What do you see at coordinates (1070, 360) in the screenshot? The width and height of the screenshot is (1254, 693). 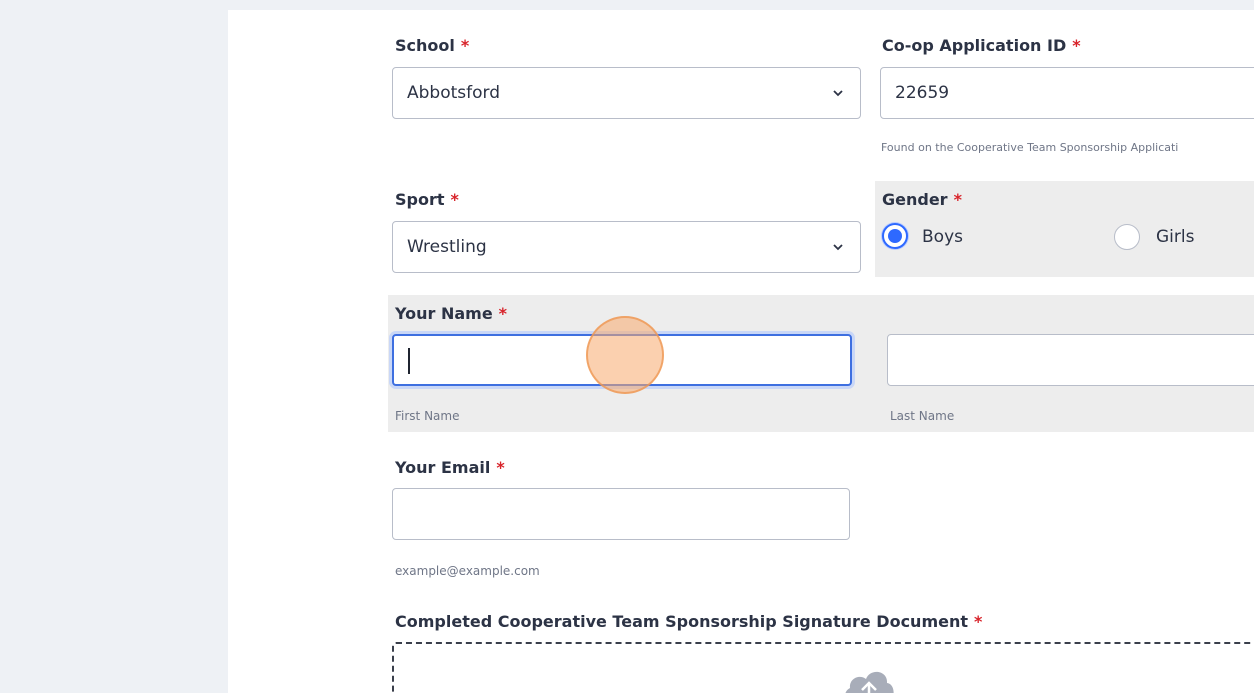 I see `last-name-input` at bounding box center [1070, 360].